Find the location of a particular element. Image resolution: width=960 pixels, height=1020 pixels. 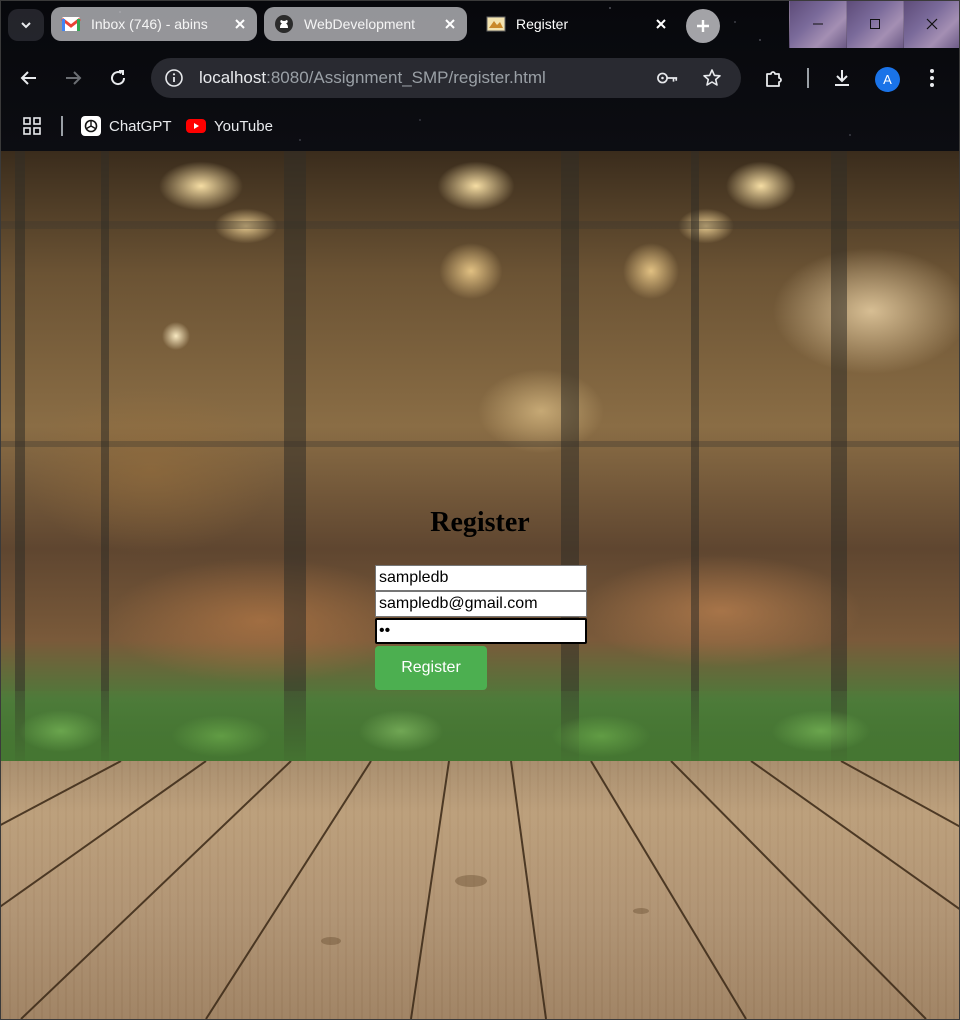

site-info-icon is located at coordinates (174, 78).